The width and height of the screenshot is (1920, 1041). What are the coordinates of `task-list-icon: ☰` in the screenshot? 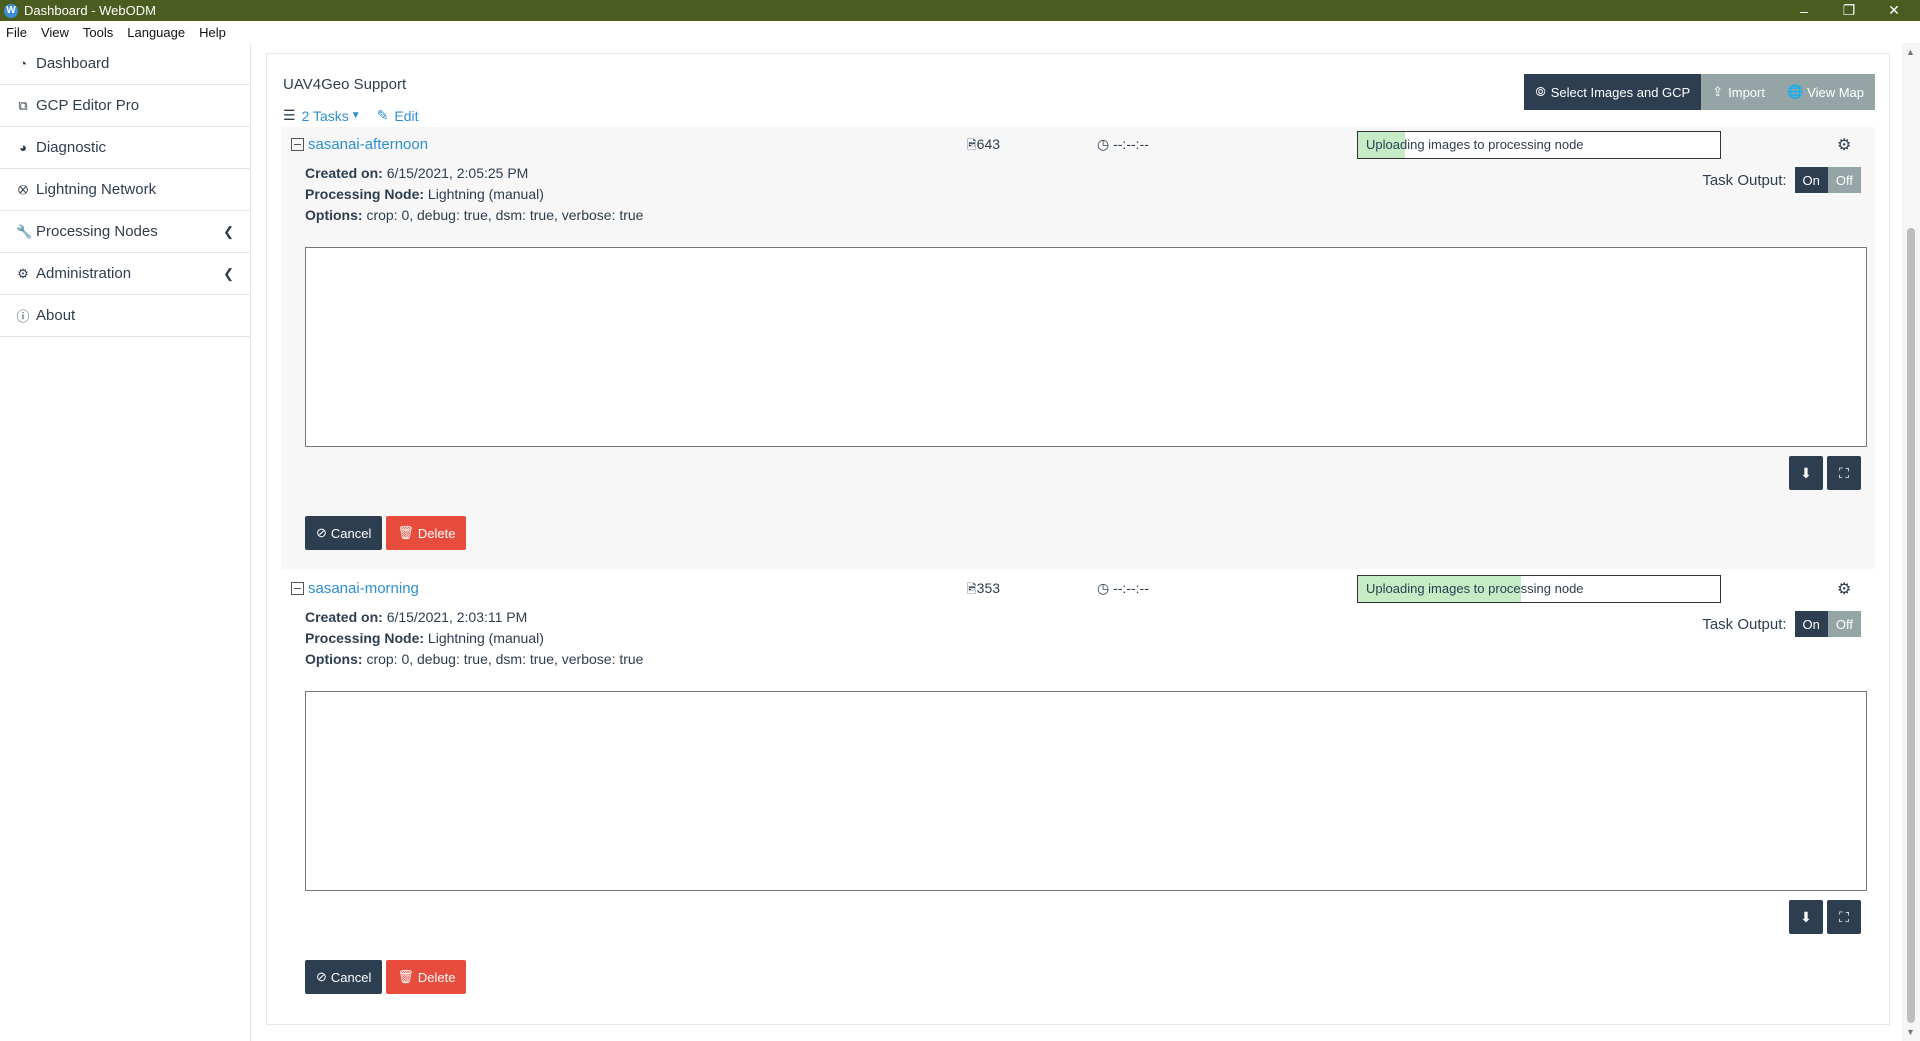 It's located at (289, 115).